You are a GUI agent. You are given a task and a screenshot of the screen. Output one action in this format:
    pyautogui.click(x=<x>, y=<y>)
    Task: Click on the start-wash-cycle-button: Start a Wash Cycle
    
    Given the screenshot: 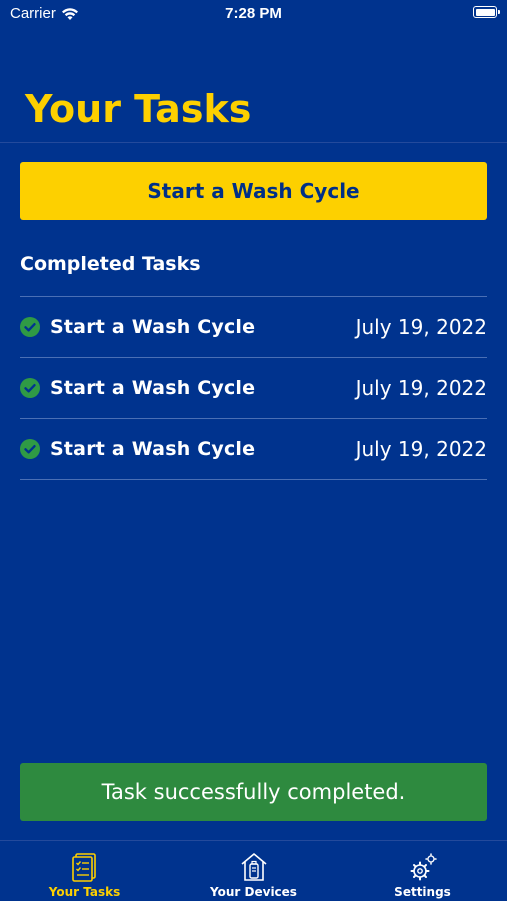 What is the action you would take?
    pyautogui.click(x=253, y=191)
    